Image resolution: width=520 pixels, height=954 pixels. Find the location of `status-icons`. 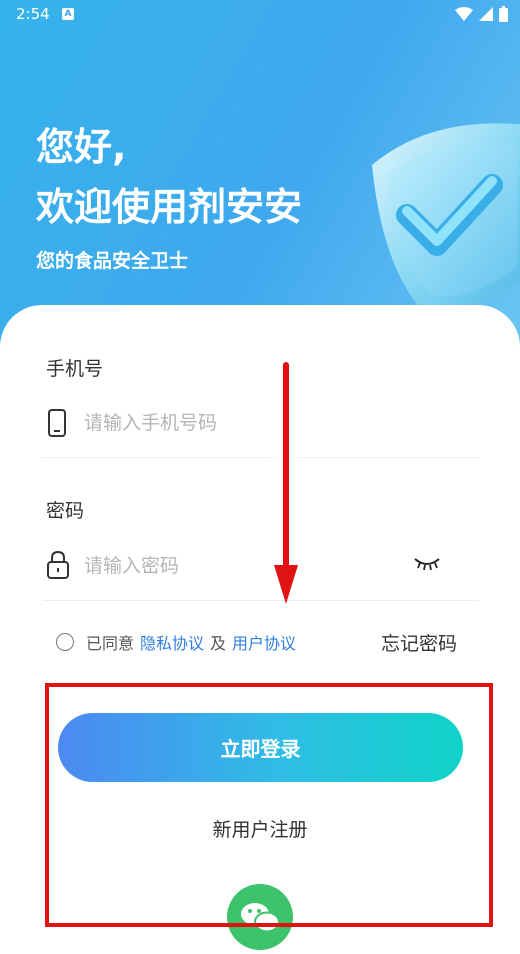

status-icons is located at coordinates (481, 14).